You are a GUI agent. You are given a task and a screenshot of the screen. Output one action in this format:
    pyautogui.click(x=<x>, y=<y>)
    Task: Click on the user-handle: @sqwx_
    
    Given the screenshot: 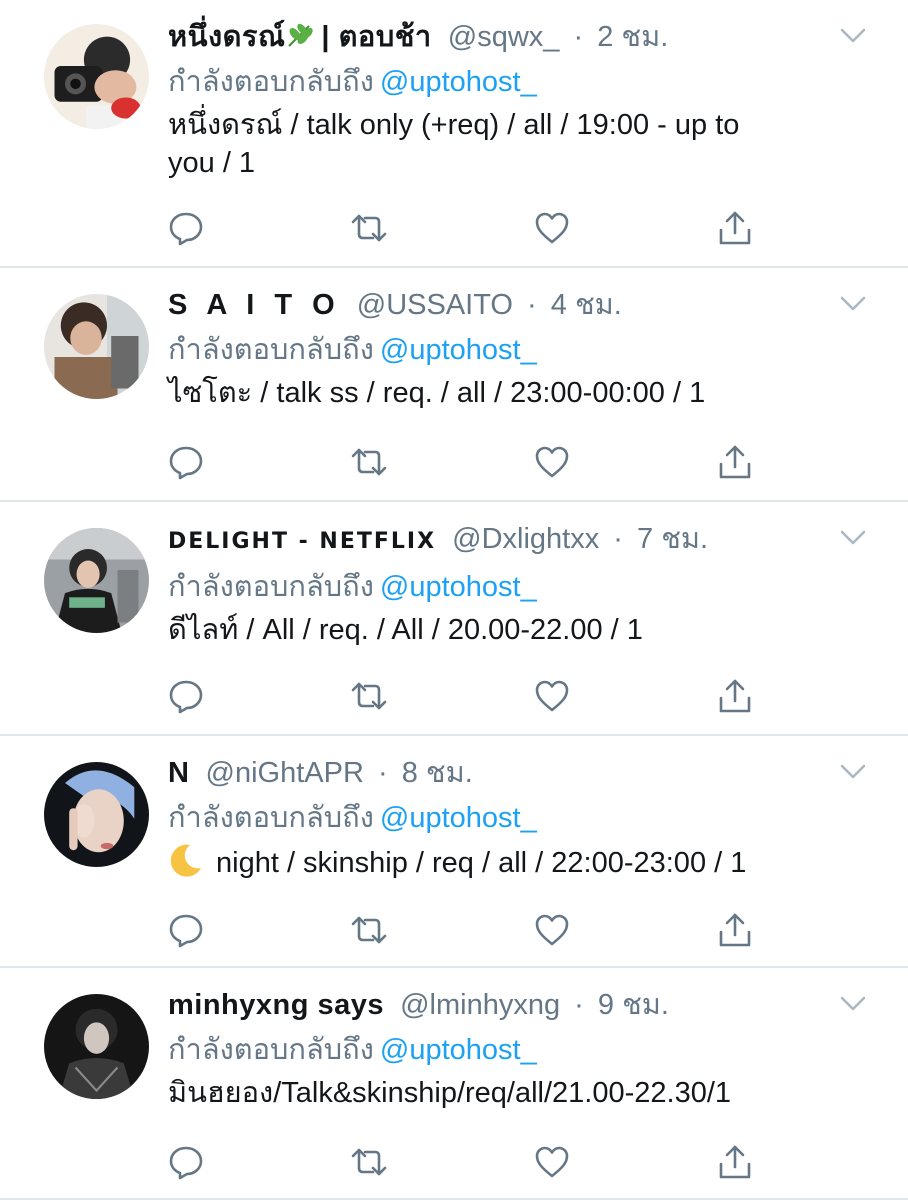 What is the action you would take?
    pyautogui.click(x=504, y=37)
    